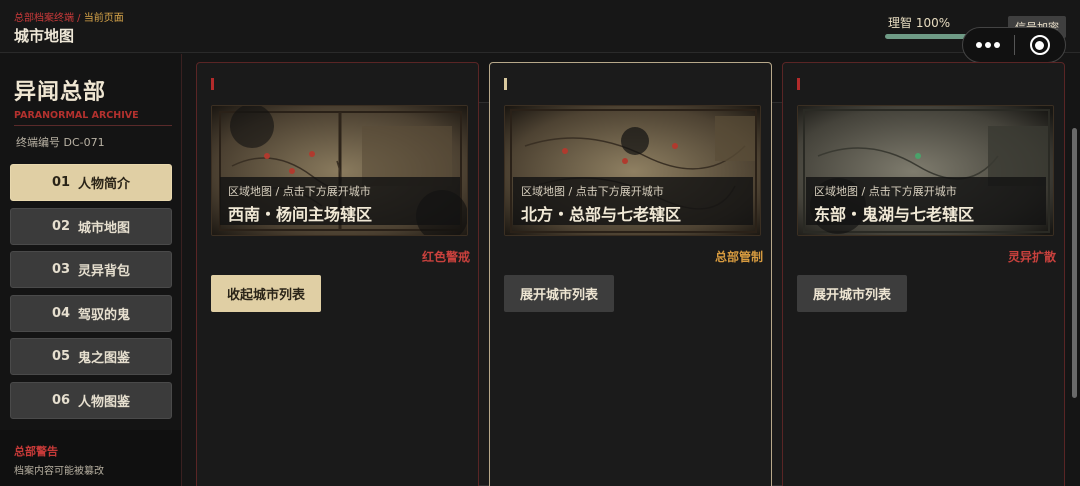 The image size is (1080, 486). What do you see at coordinates (988, 45) in the screenshot?
I see `more-menu-icon` at bounding box center [988, 45].